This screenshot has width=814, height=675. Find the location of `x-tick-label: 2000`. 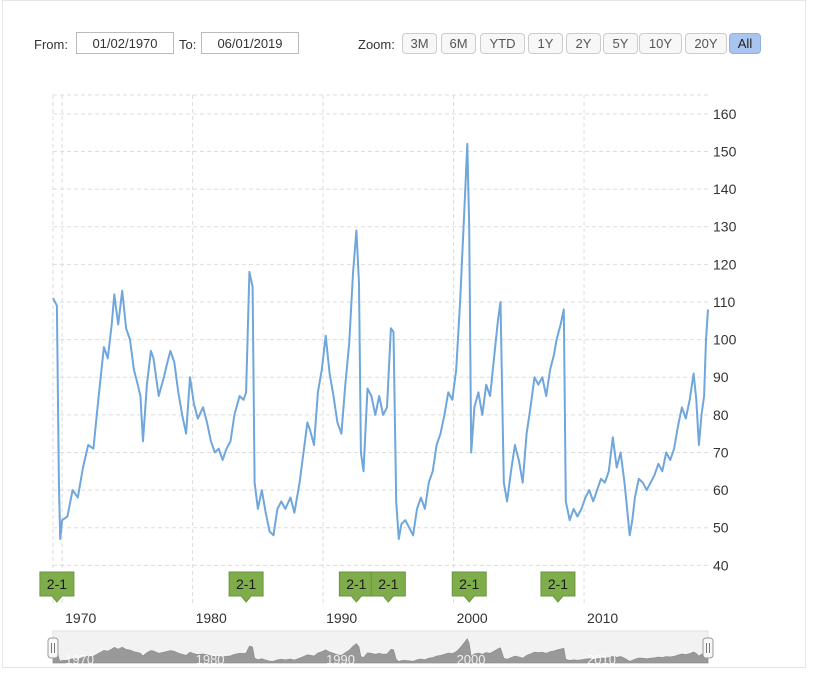

x-tick-label: 2000 is located at coordinates (472, 618).